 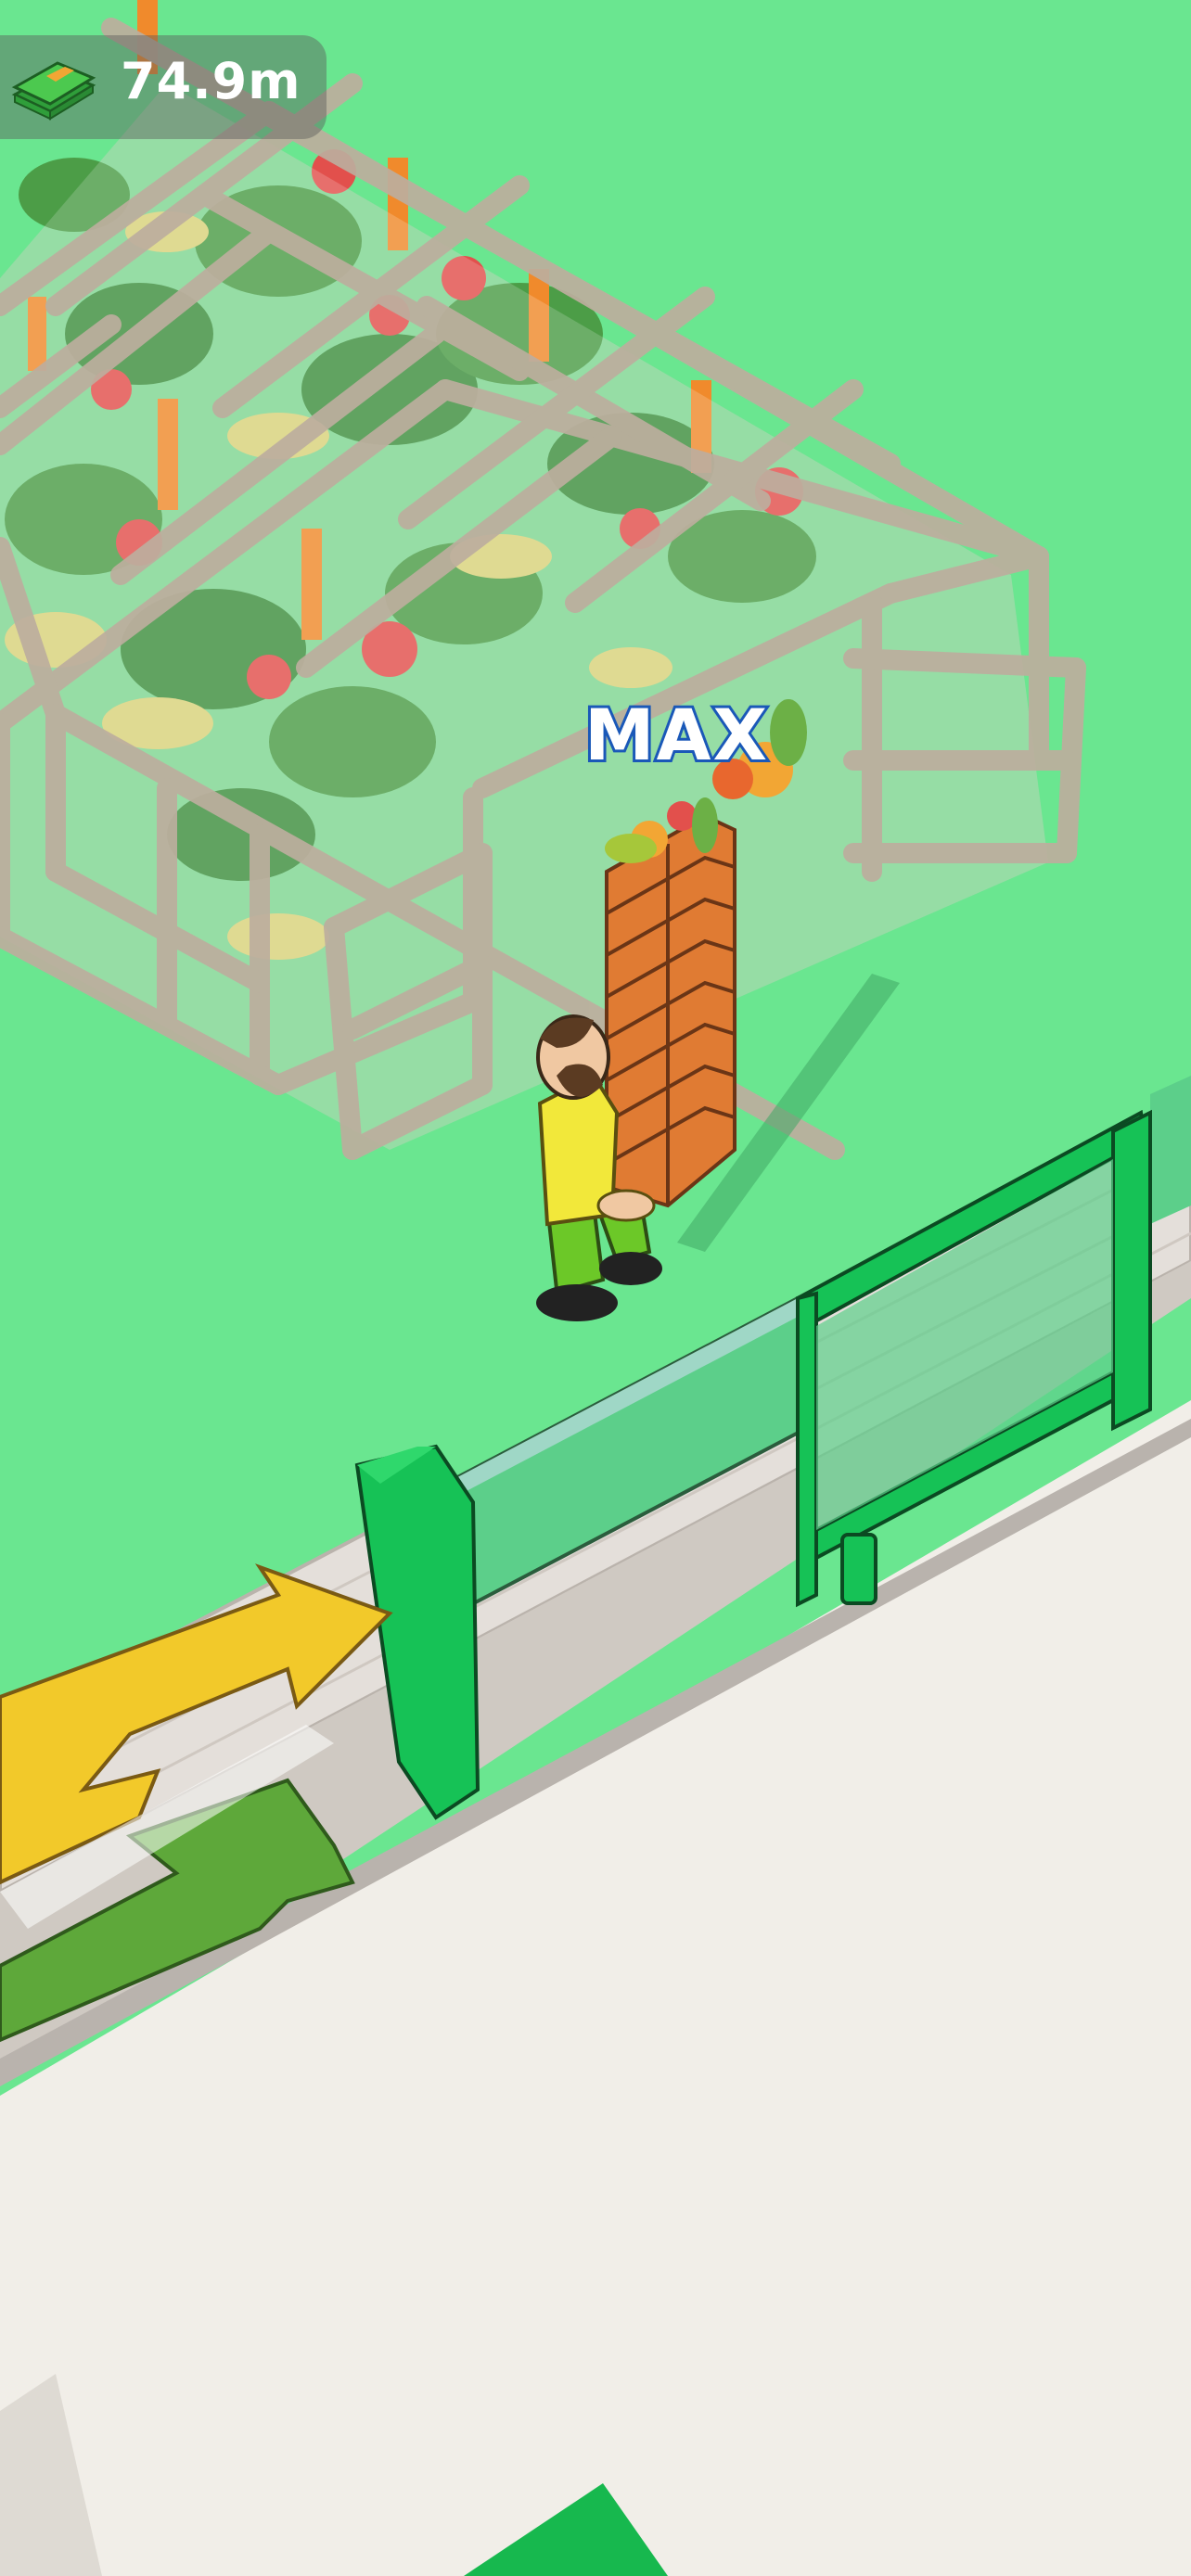 I want to click on crate-stack, so click(x=670, y=1003).